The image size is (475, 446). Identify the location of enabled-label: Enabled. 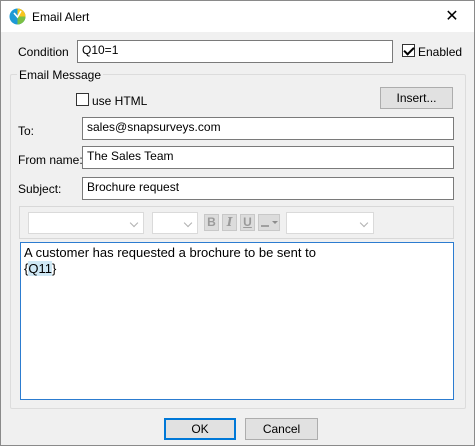
(440, 52).